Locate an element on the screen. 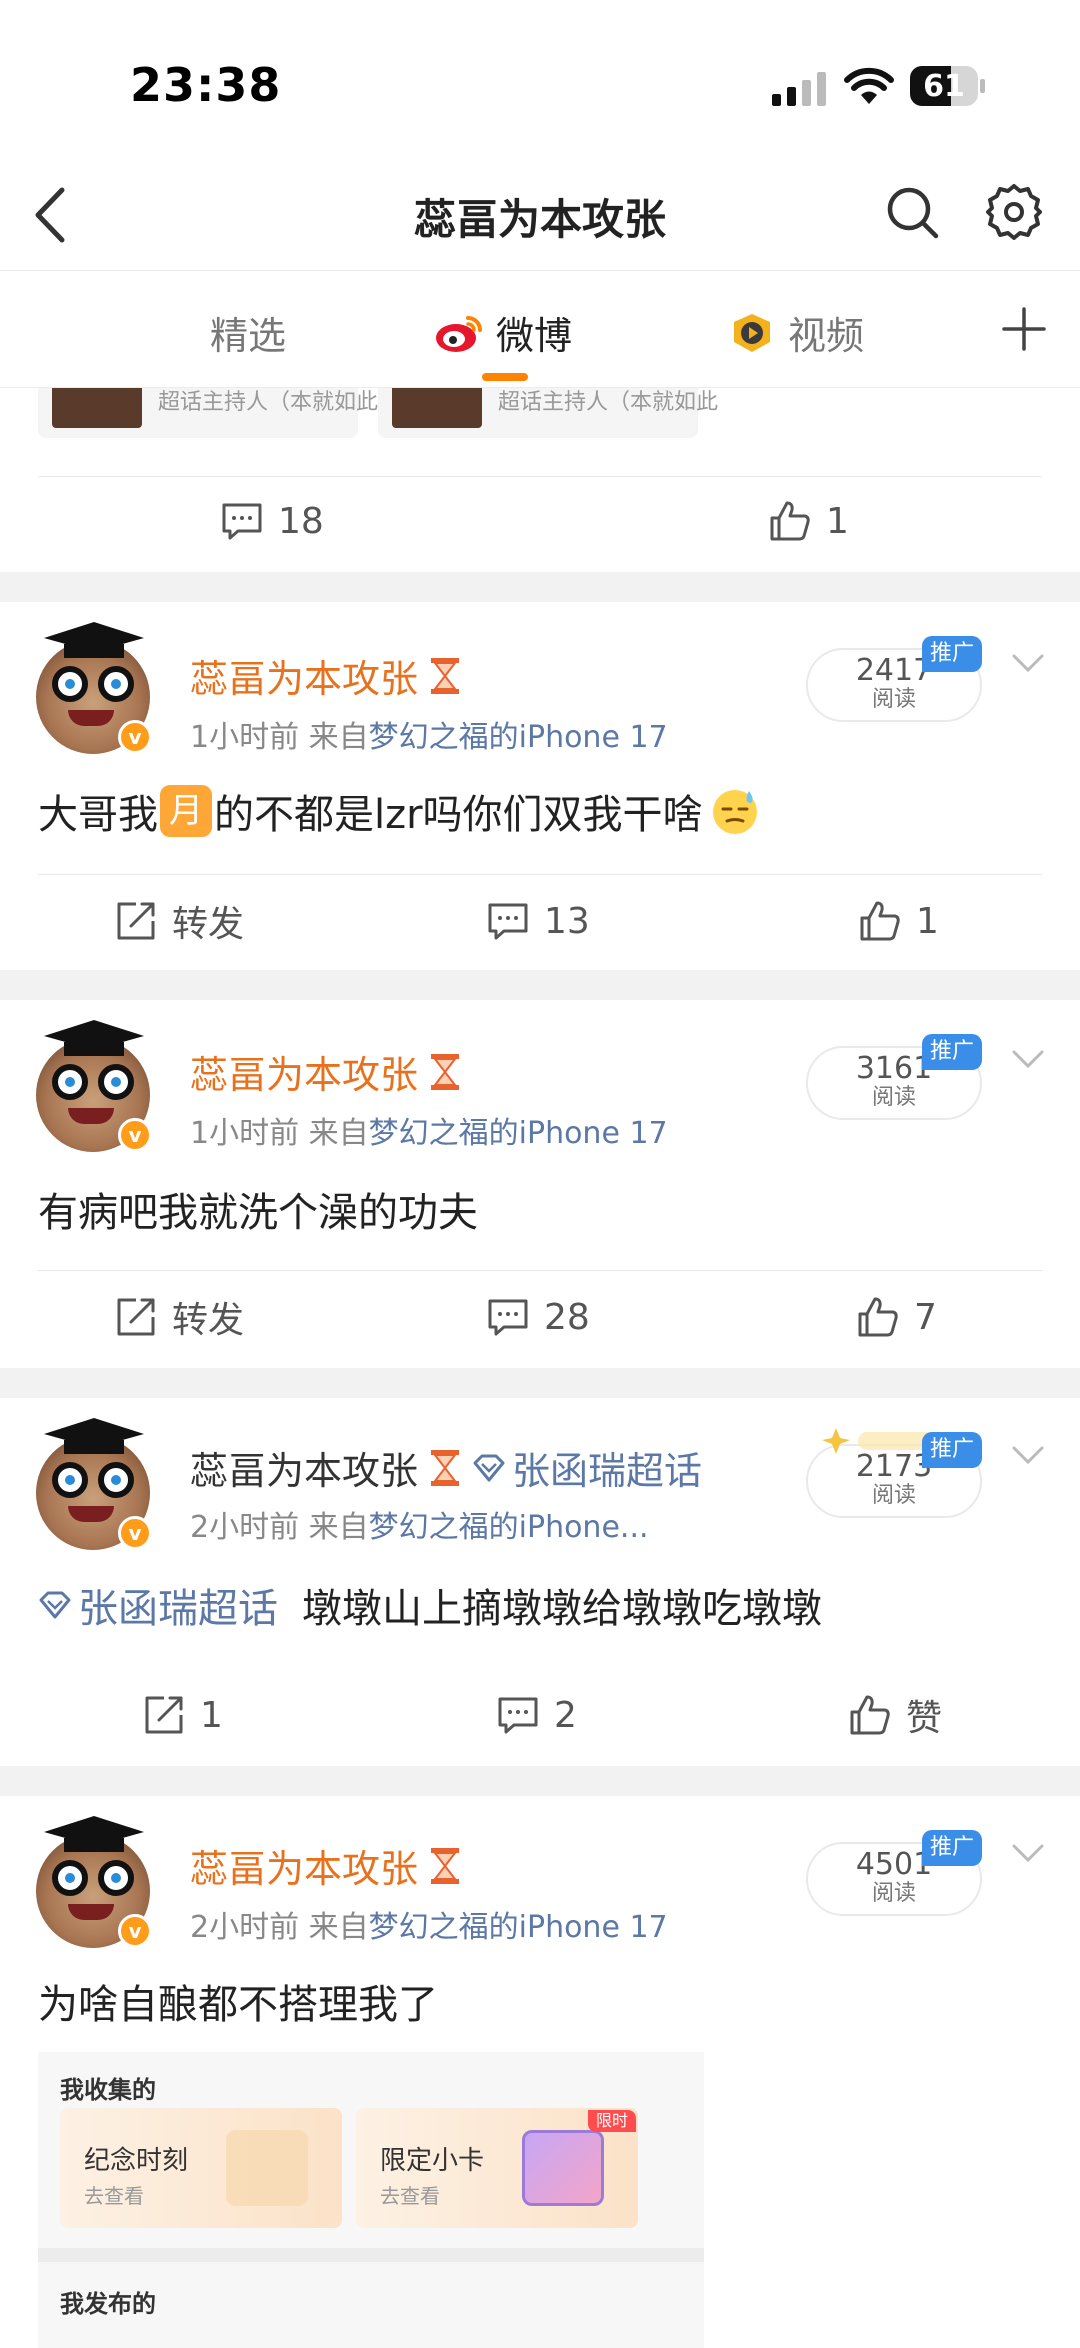 The width and height of the screenshot is (1080, 2348). post-actions: 18 1 is located at coordinates (540, 521).